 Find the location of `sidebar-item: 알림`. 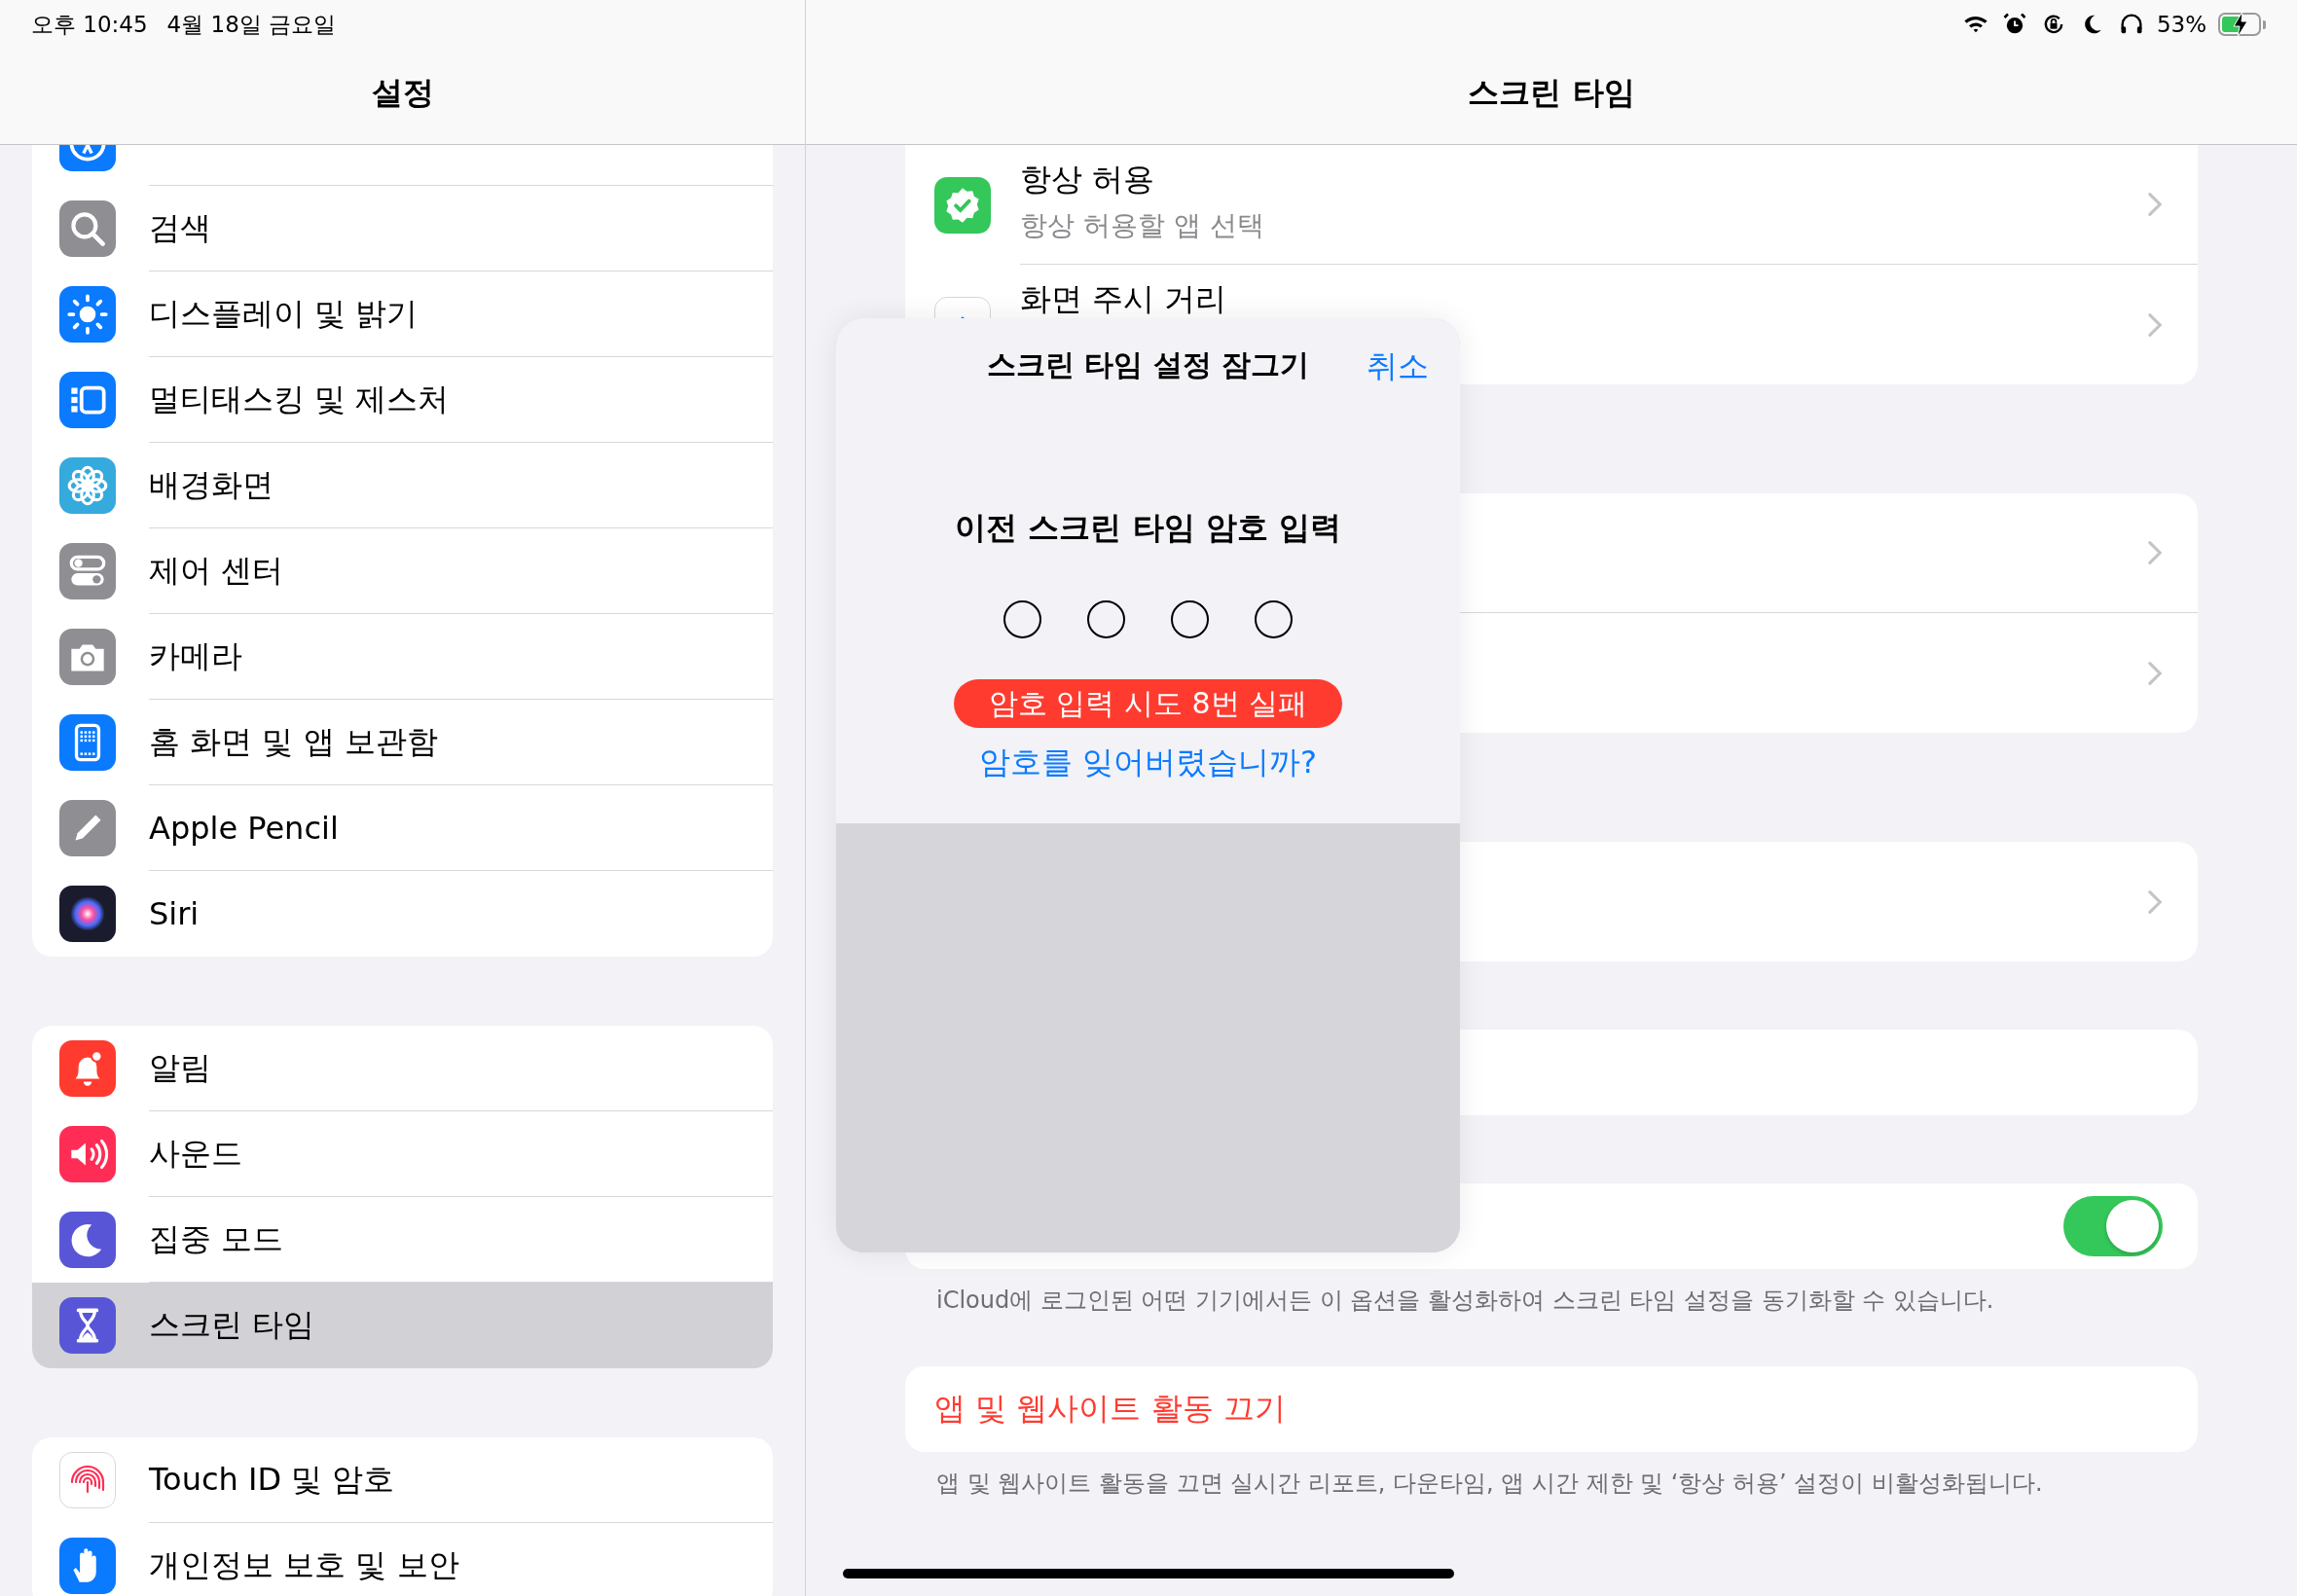

sidebar-item: 알림 is located at coordinates (402, 1069).